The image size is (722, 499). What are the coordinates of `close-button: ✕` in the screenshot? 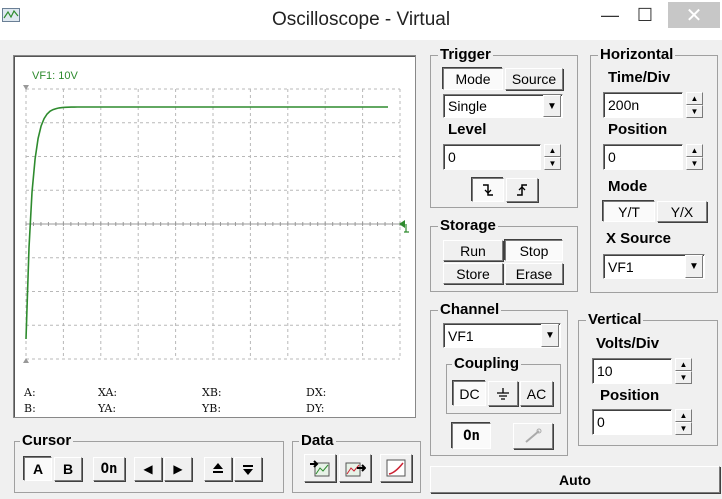 It's located at (694, 15).